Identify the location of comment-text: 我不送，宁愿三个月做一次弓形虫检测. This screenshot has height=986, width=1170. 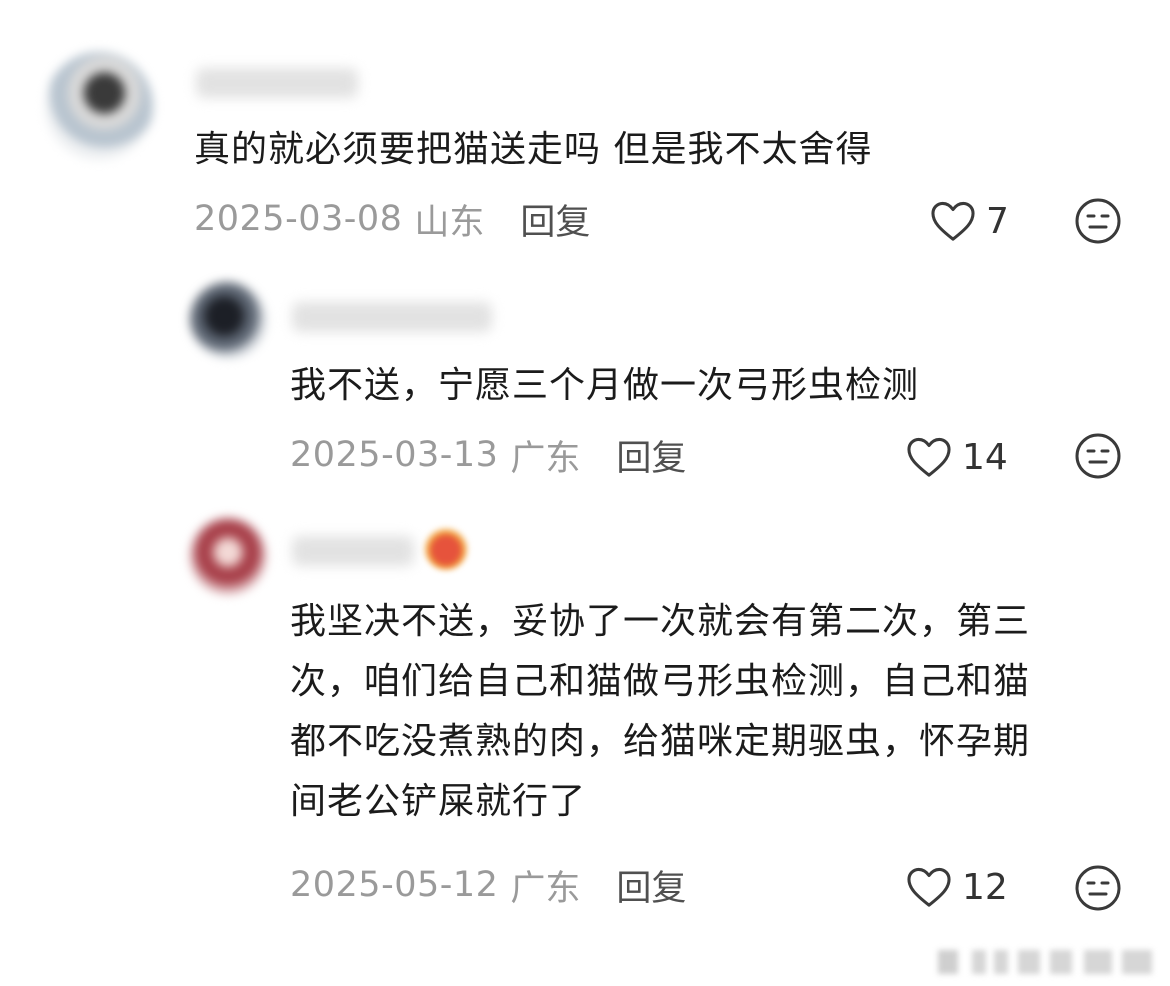
(604, 386).